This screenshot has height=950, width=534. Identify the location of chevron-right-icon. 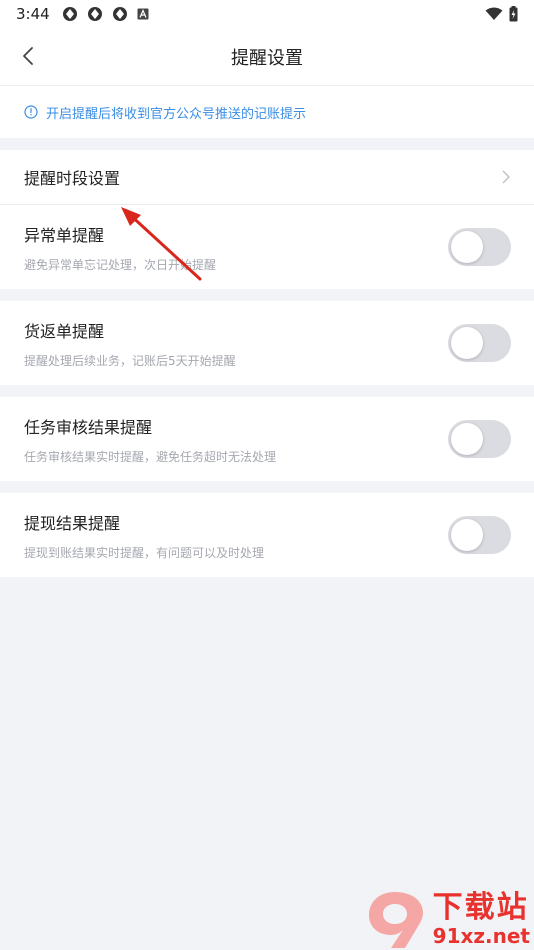
(506, 177).